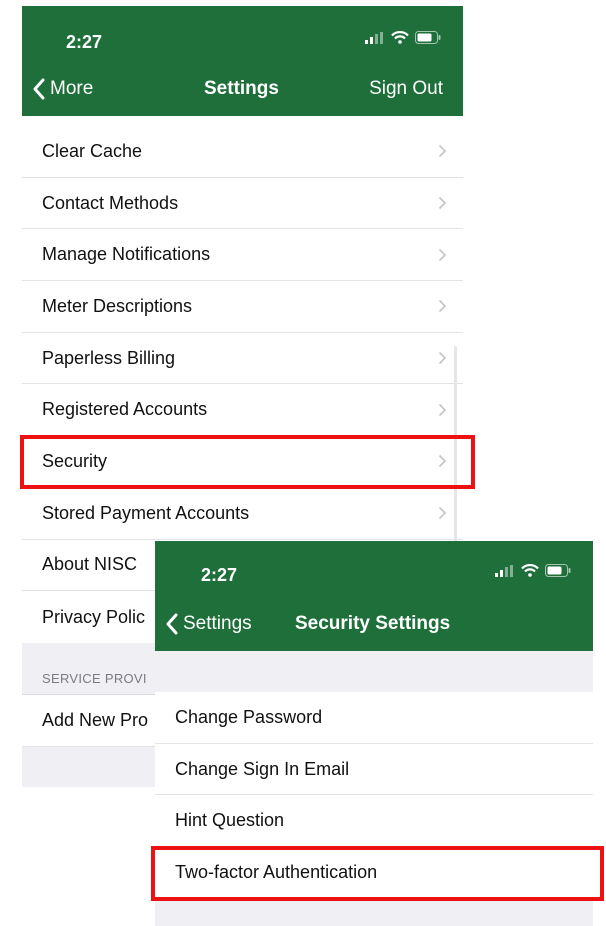 This screenshot has width=606, height=926. Describe the element at coordinates (92, 150) in the screenshot. I see `list-item-label: Clear Cache` at that location.